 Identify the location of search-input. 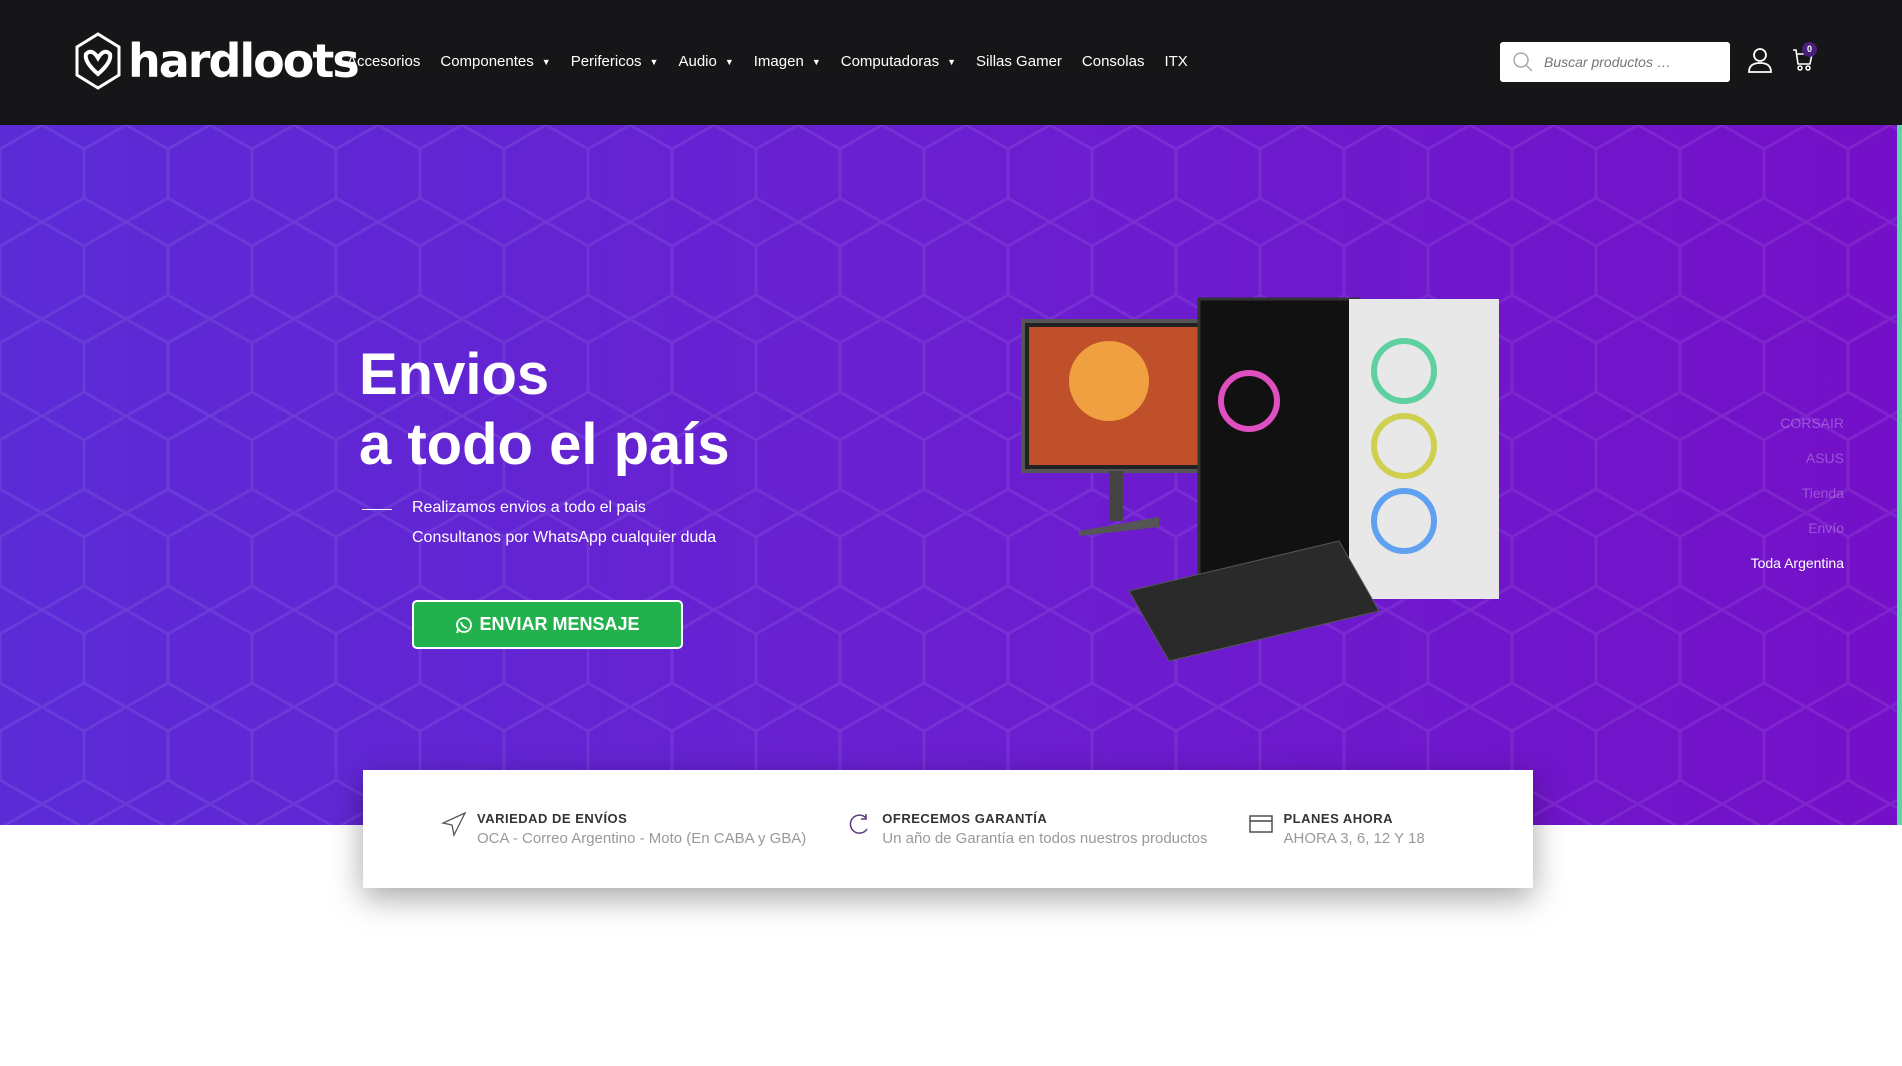
(1629, 62).